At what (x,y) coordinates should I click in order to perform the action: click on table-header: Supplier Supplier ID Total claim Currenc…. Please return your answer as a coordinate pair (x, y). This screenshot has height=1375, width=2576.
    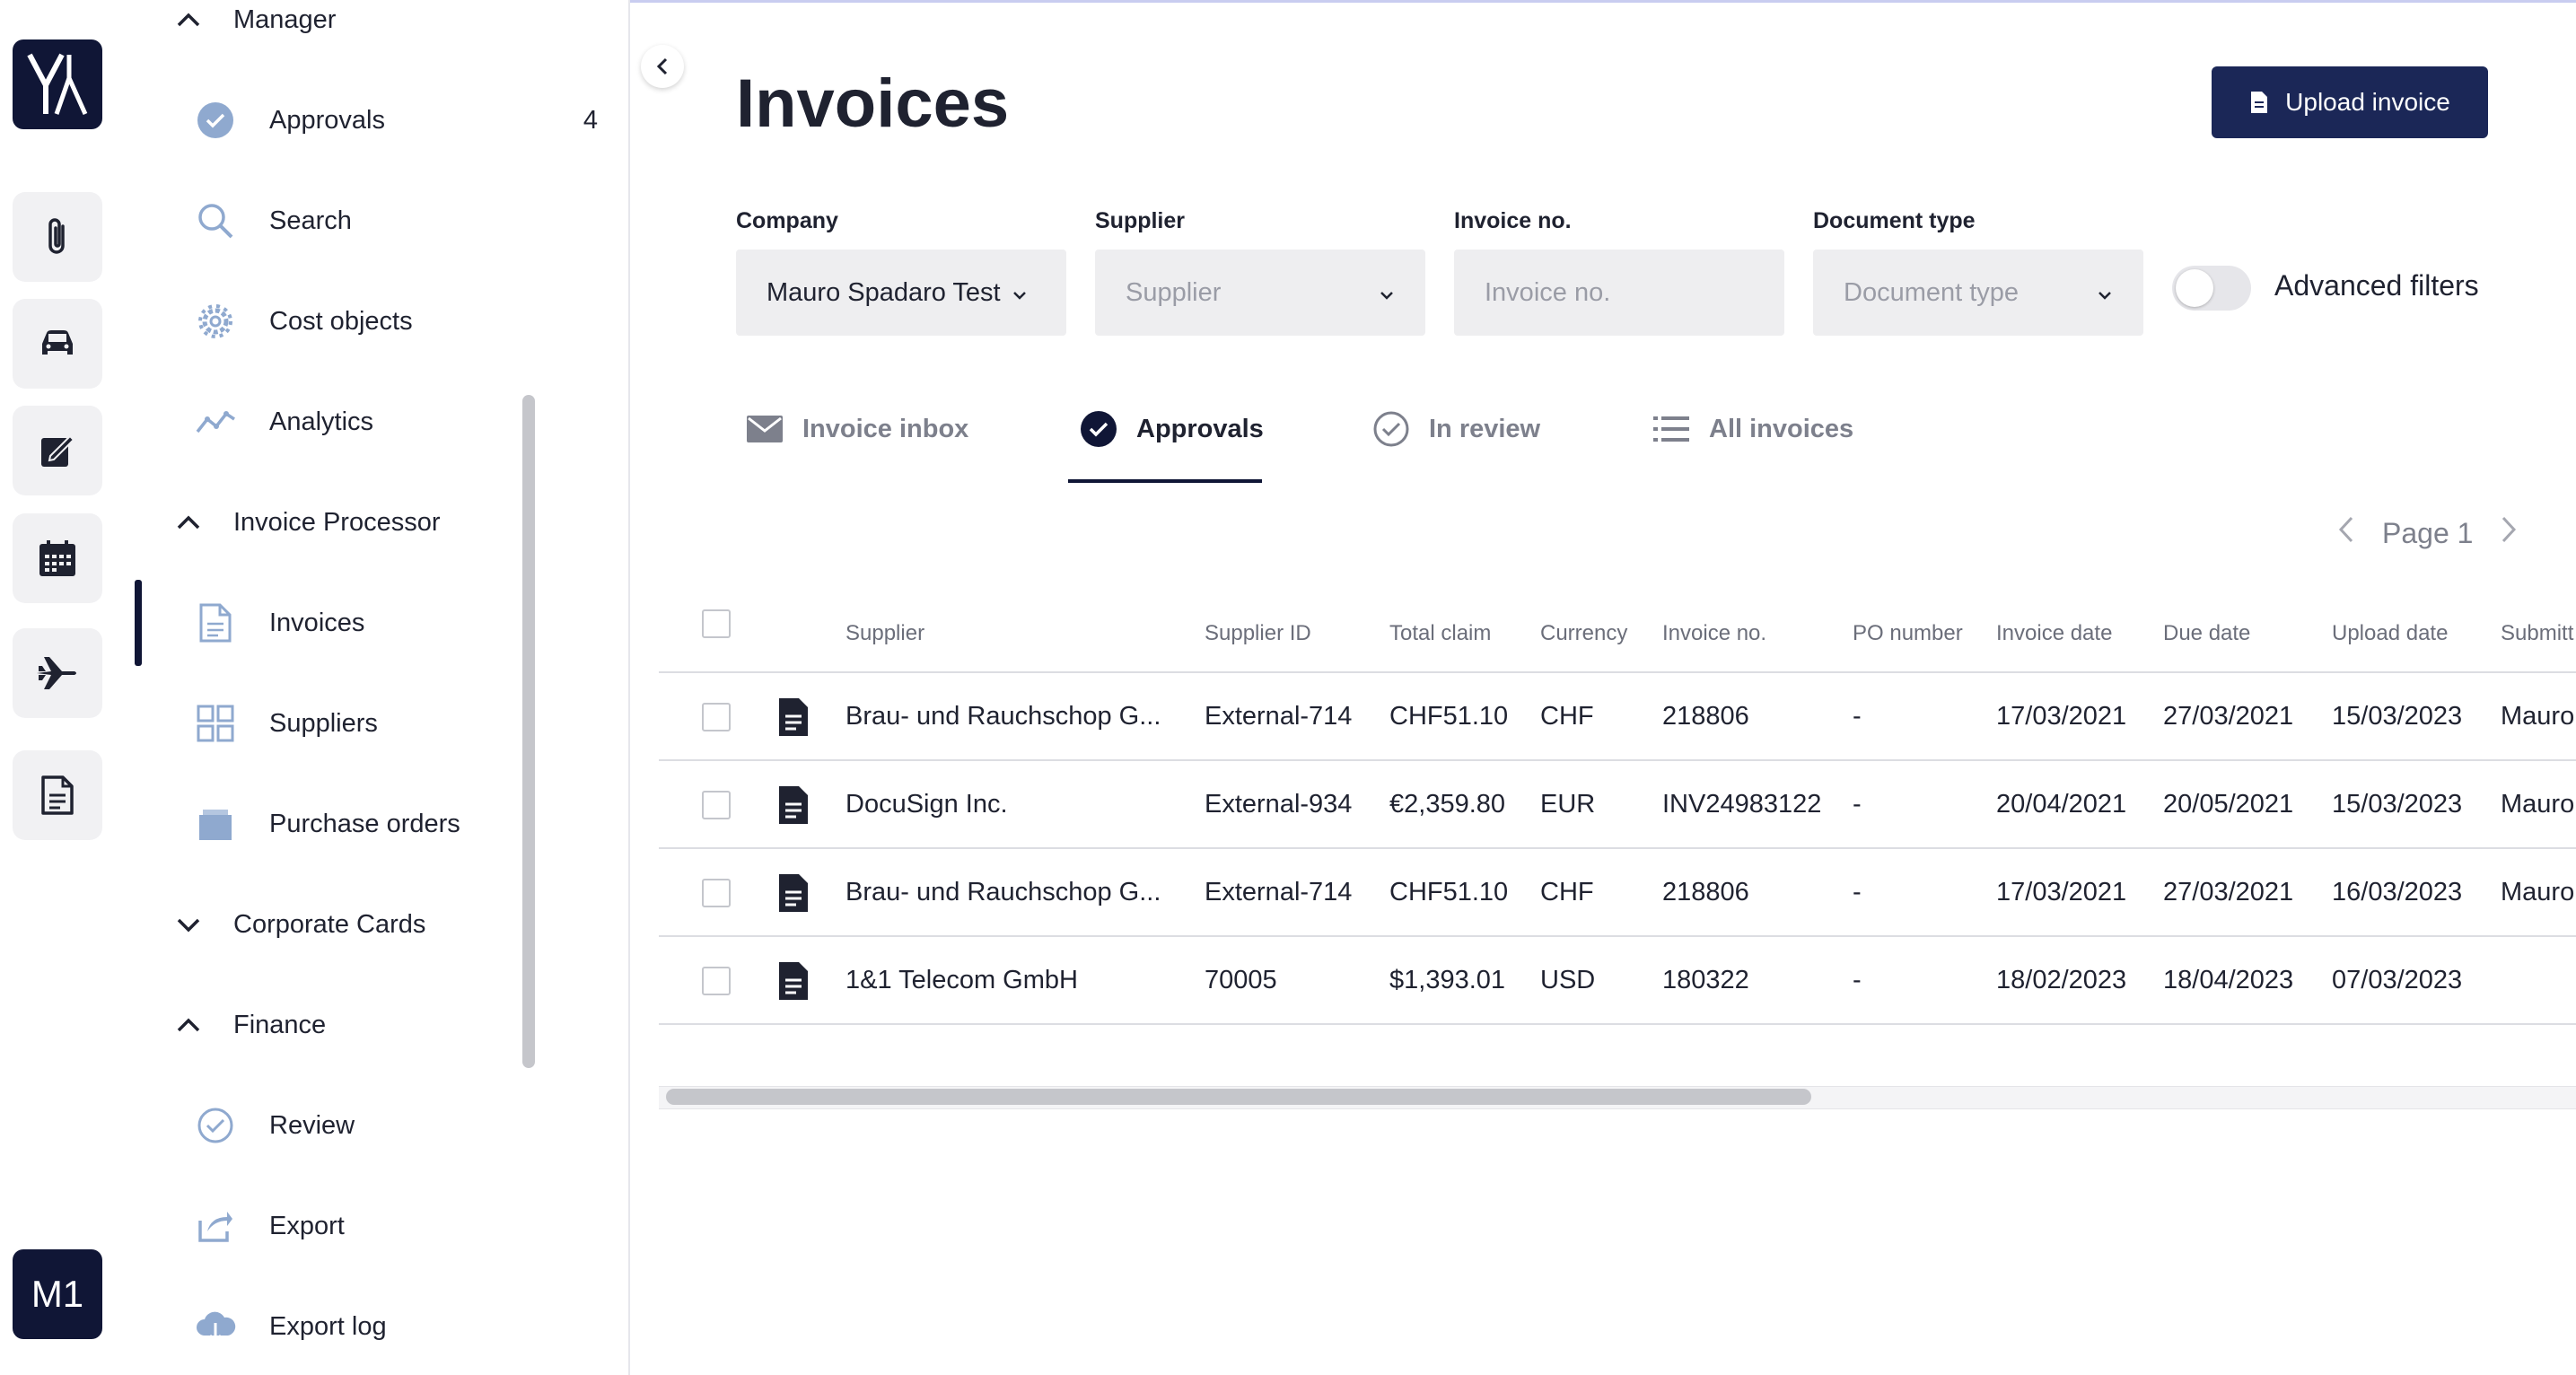
    Looking at the image, I should click on (1617, 634).